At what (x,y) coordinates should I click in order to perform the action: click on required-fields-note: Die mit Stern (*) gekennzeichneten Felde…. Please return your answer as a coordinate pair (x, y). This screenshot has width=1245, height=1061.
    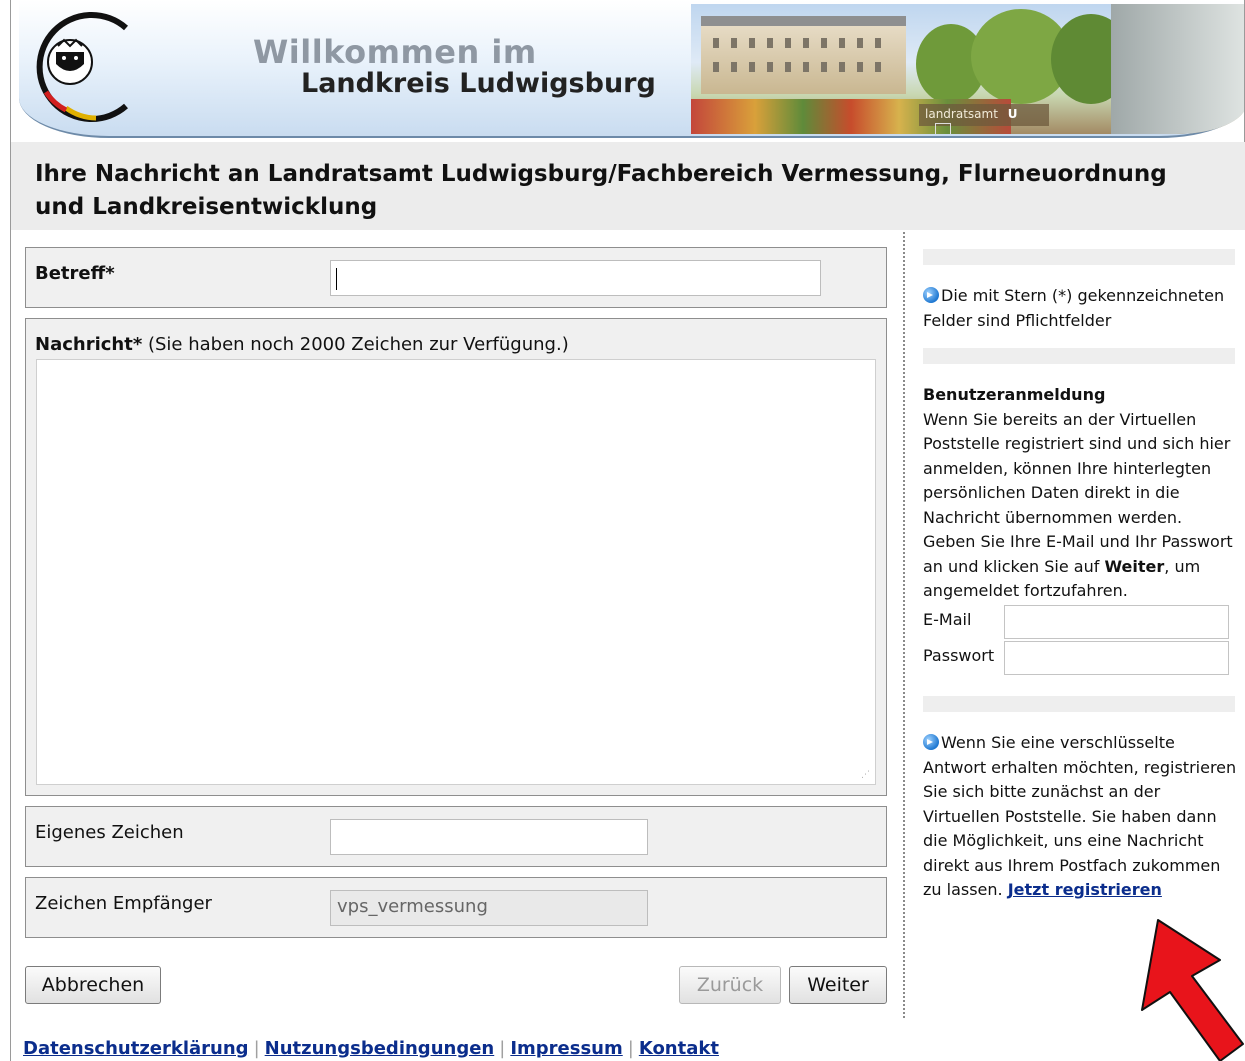
    Looking at the image, I should click on (1074, 308).